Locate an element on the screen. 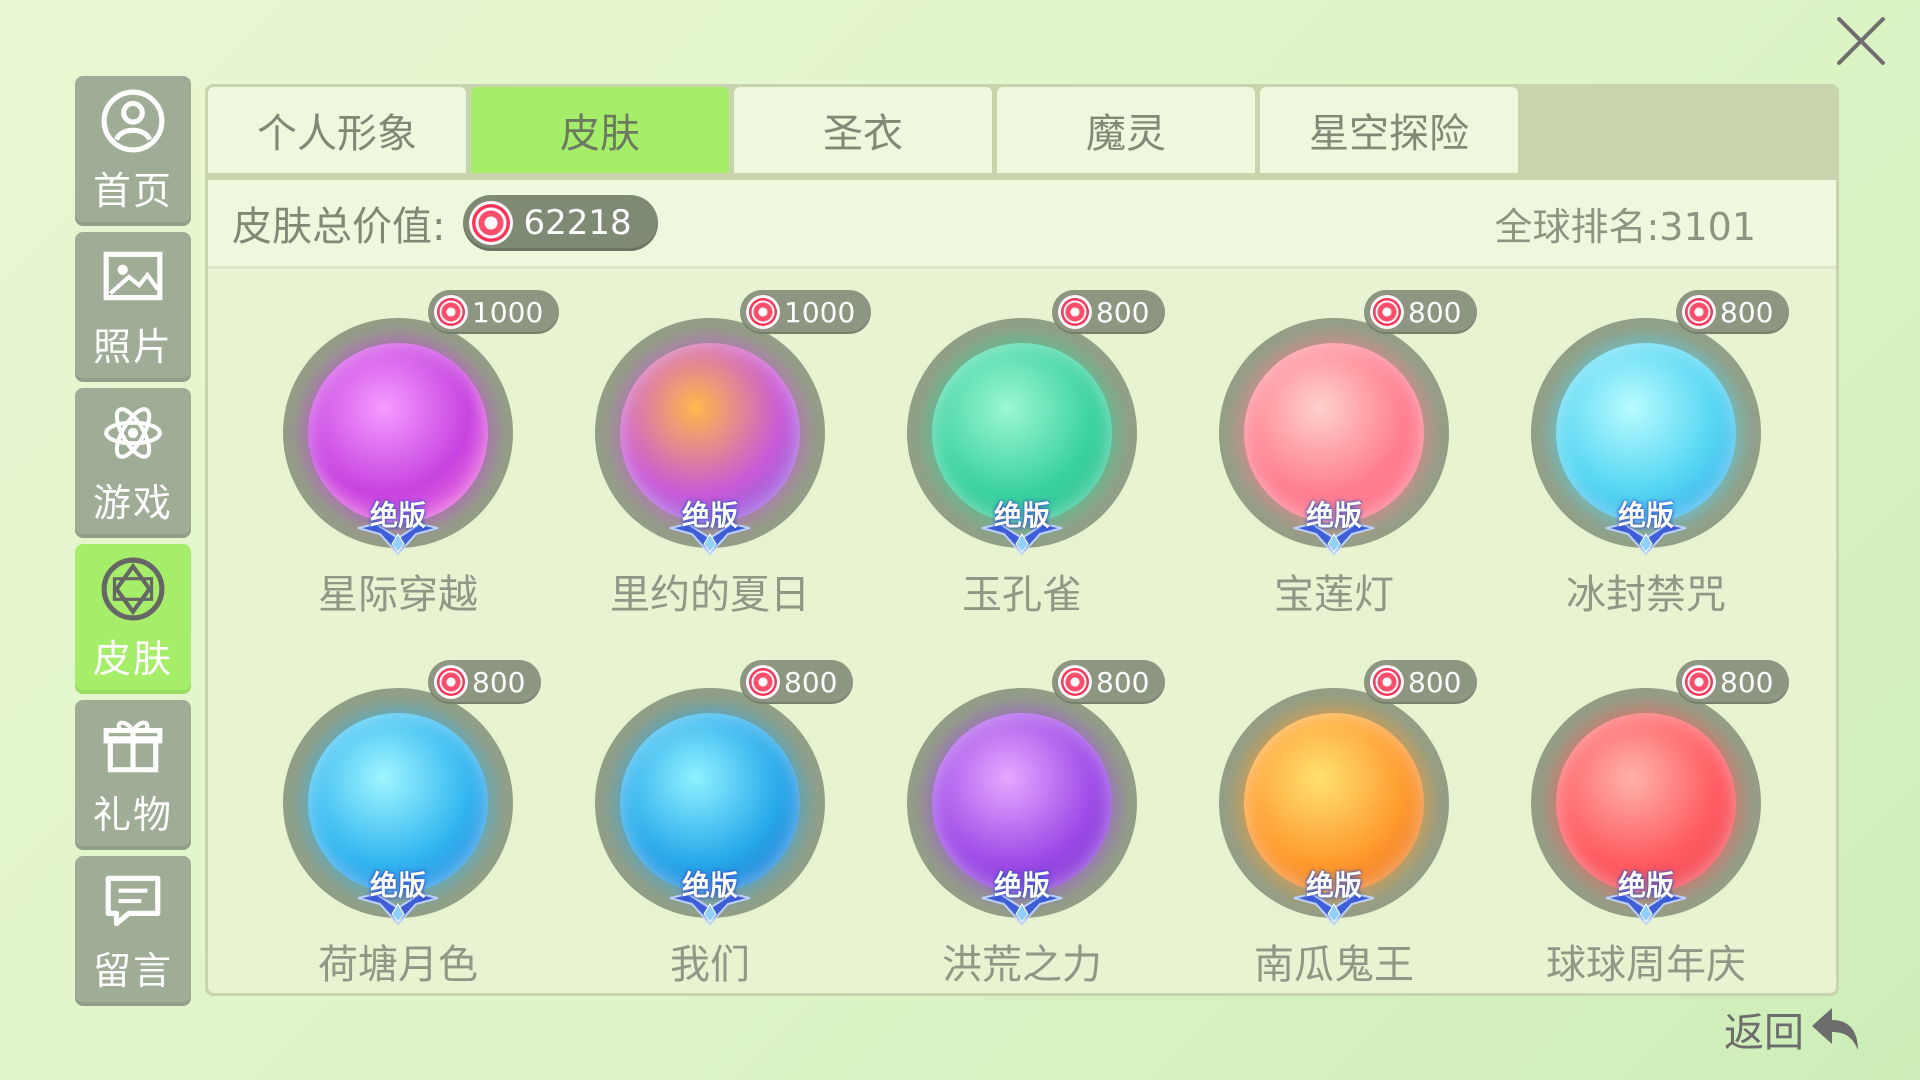 This screenshot has height=1080, width=1920. tab-bar: 个人形象 皮肤 圣衣 魔灵 星空探险 is located at coordinates (865, 131).